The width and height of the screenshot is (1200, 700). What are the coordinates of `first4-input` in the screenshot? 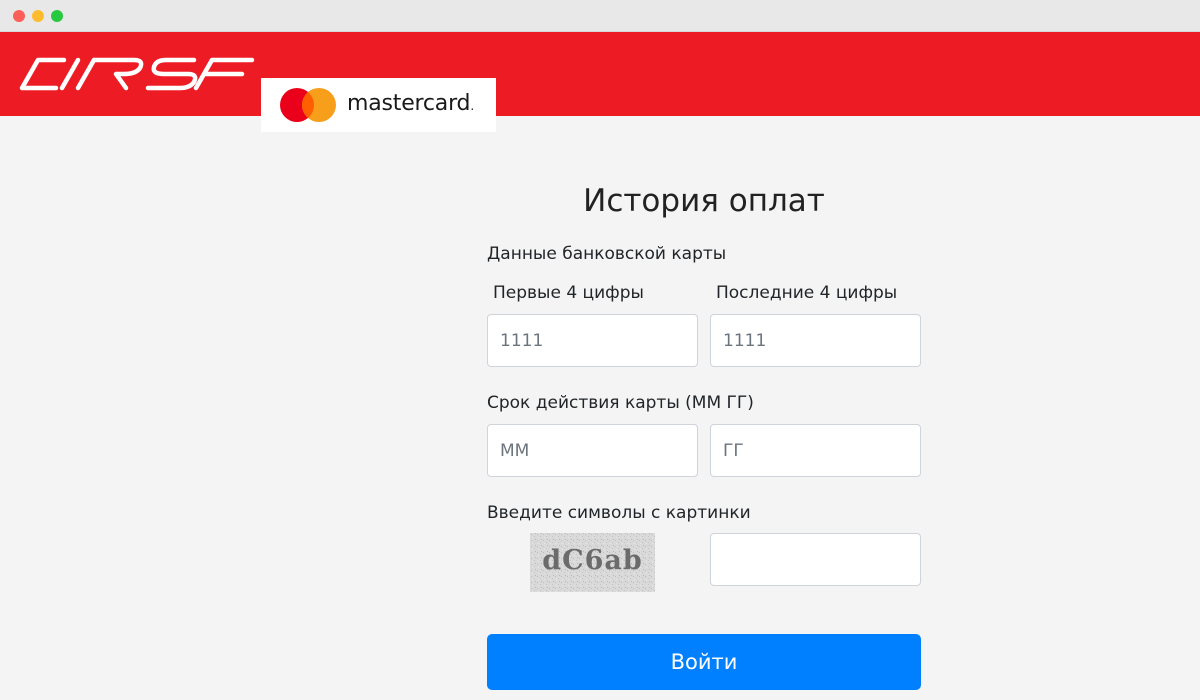 It's located at (592, 340).